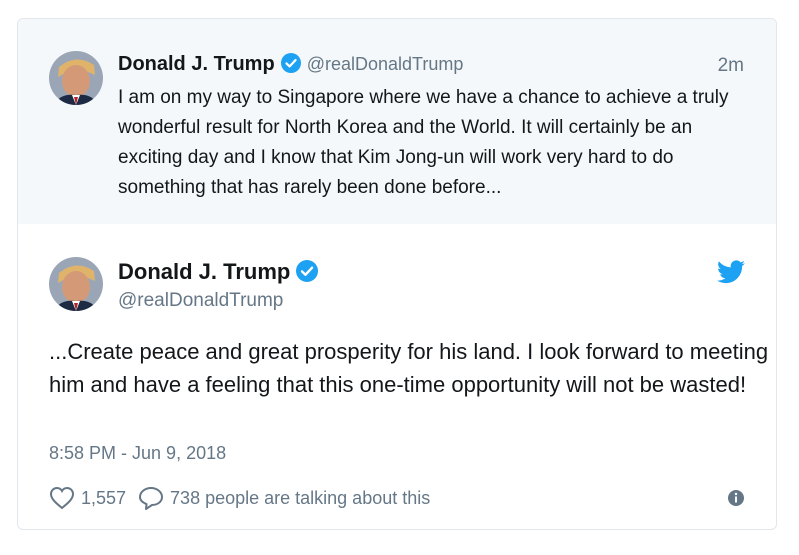  I want to click on reply-button: 738 people are talking about this, so click(284, 498).